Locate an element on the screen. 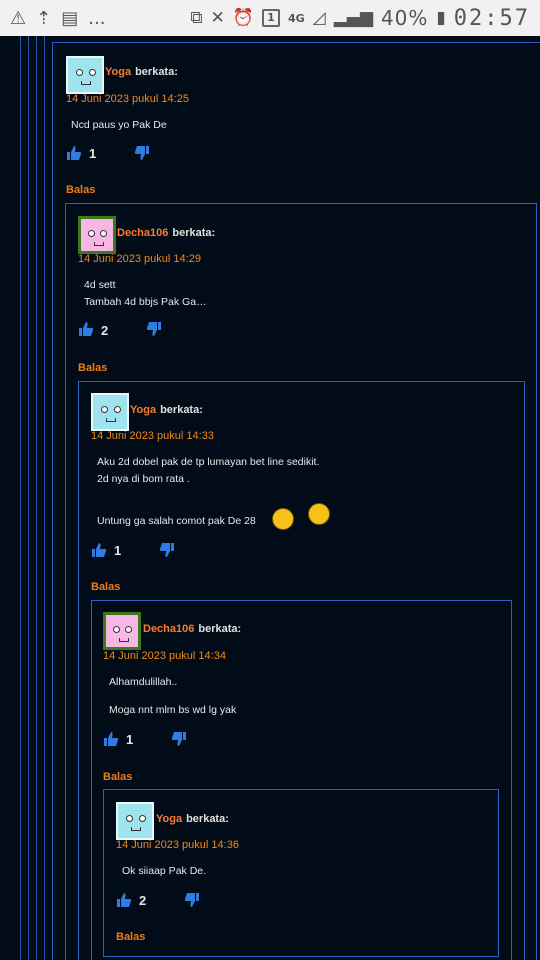  network-type: 4G is located at coordinates (296, 18).